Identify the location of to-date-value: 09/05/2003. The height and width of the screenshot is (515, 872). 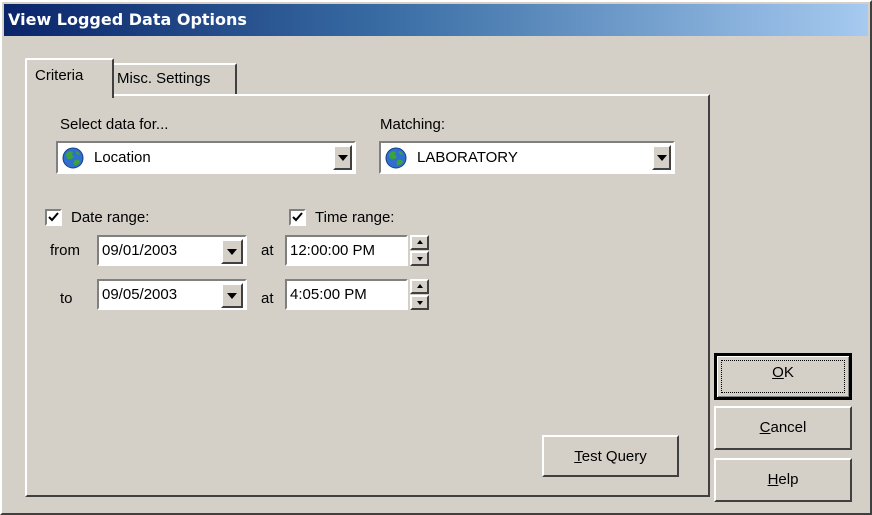
(140, 294).